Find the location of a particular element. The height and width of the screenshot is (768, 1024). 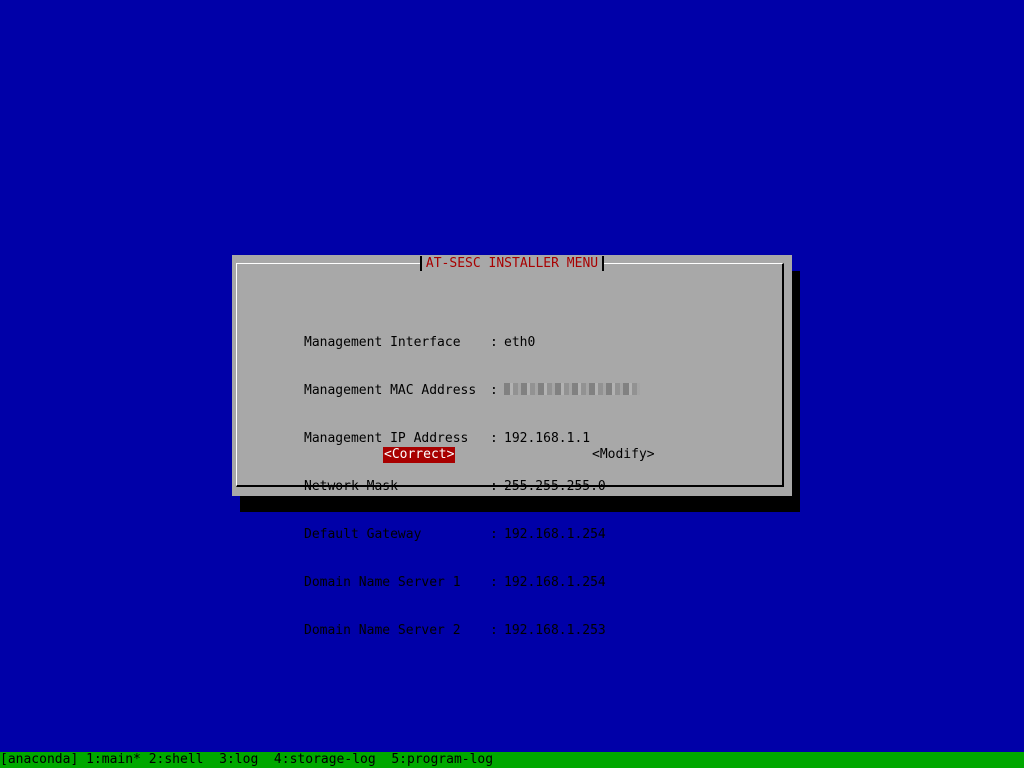

info-label: Management IP Address is located at coordinates (386, 438).